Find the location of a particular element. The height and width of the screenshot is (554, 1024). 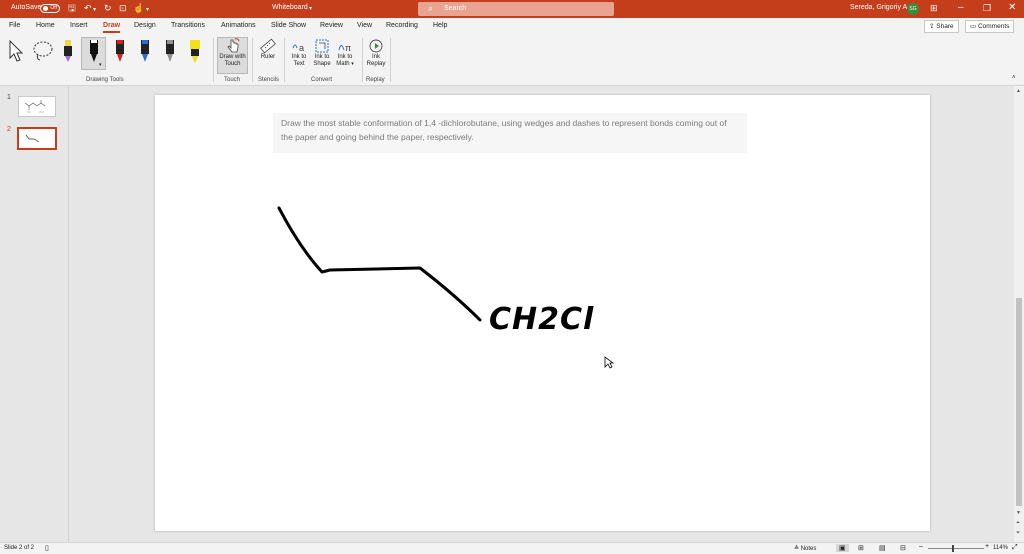

pen-black-icon is located at coordinates (94, 51).